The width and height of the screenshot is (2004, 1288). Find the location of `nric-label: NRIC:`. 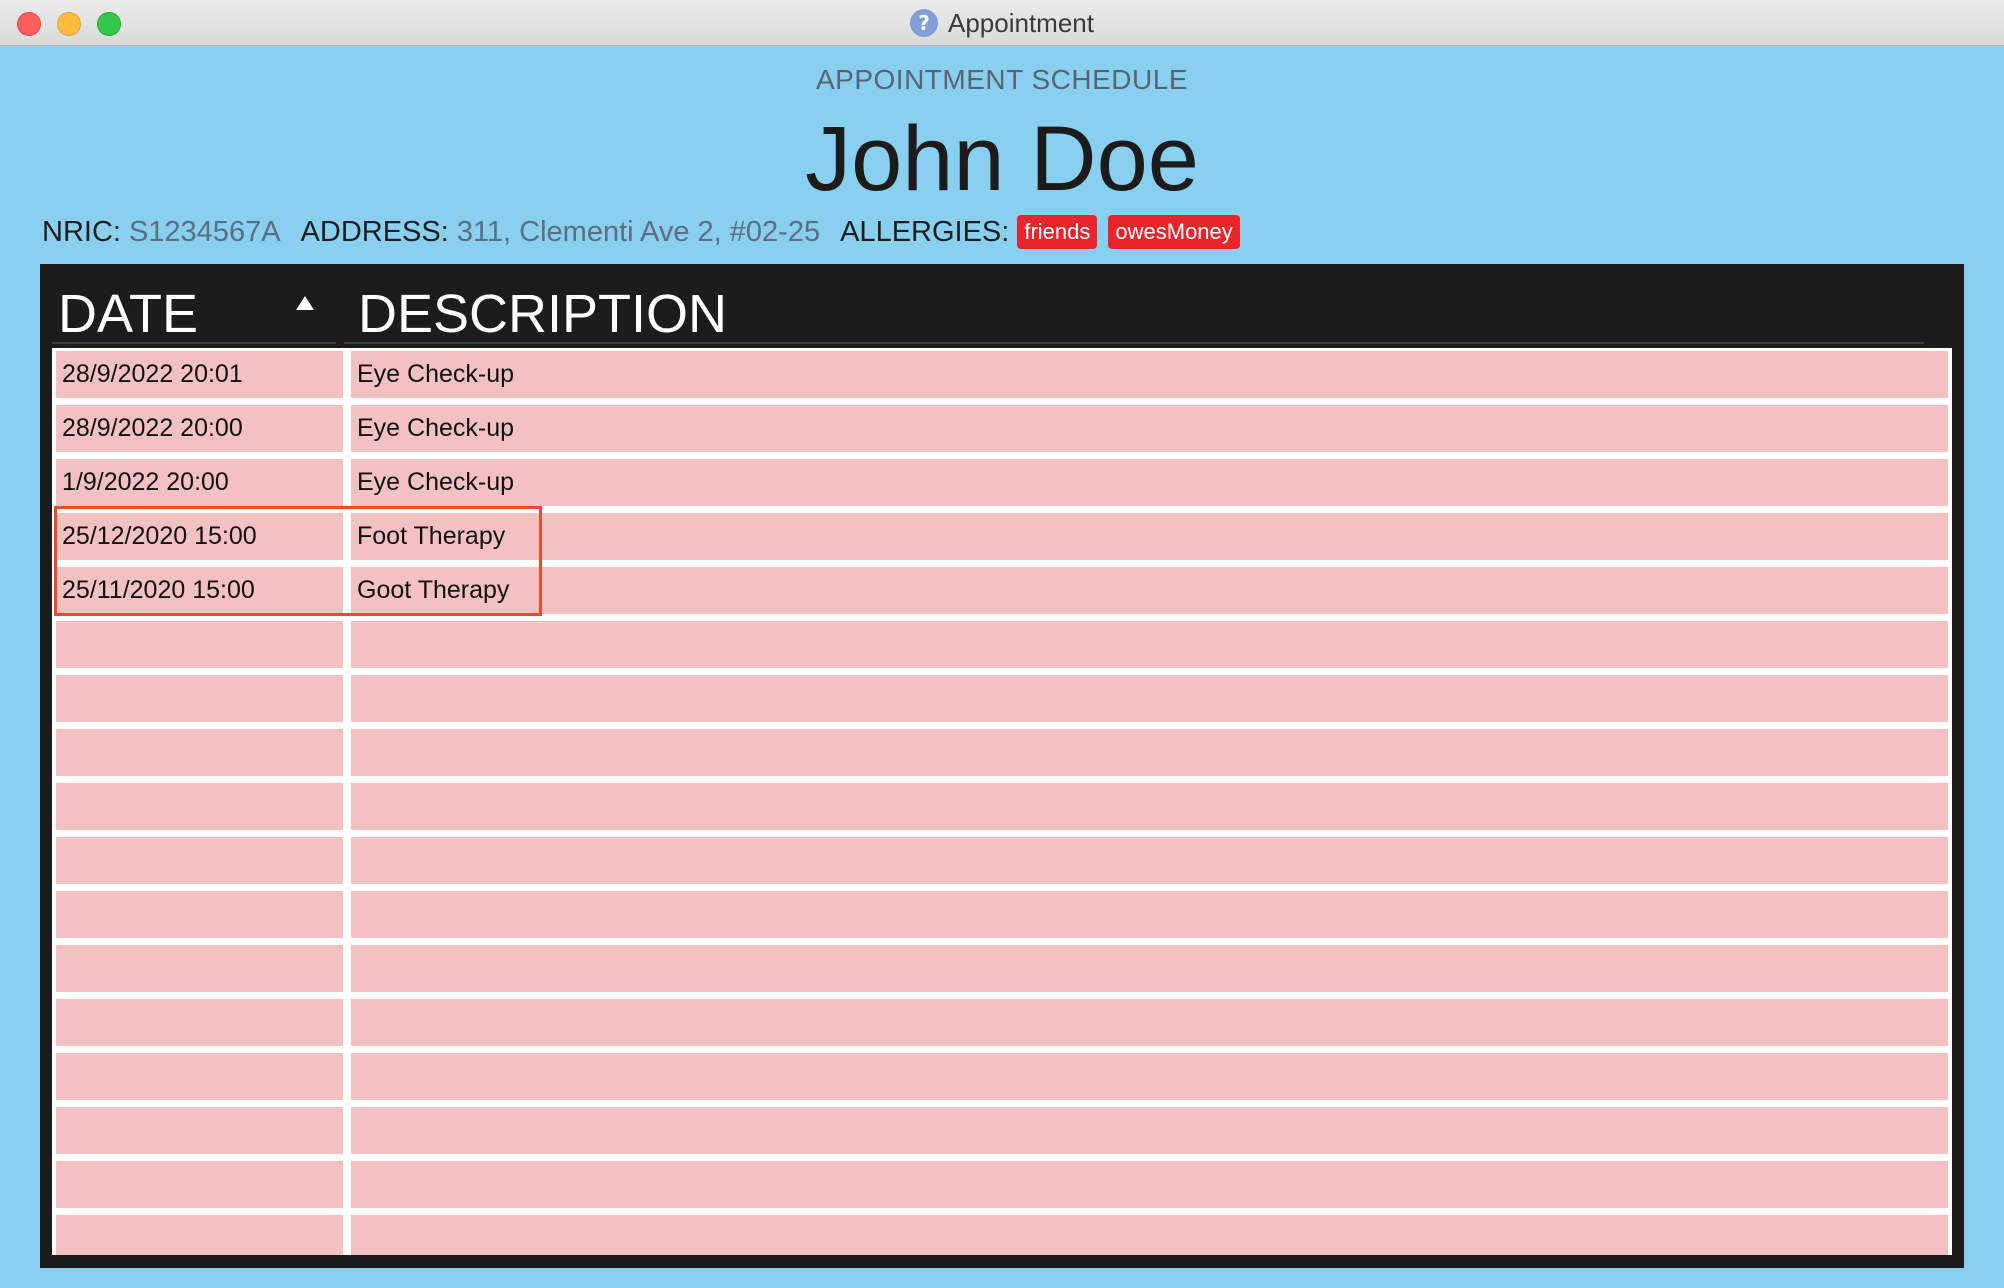

nric-label: NRIC: is located at coordinates (81, 231).